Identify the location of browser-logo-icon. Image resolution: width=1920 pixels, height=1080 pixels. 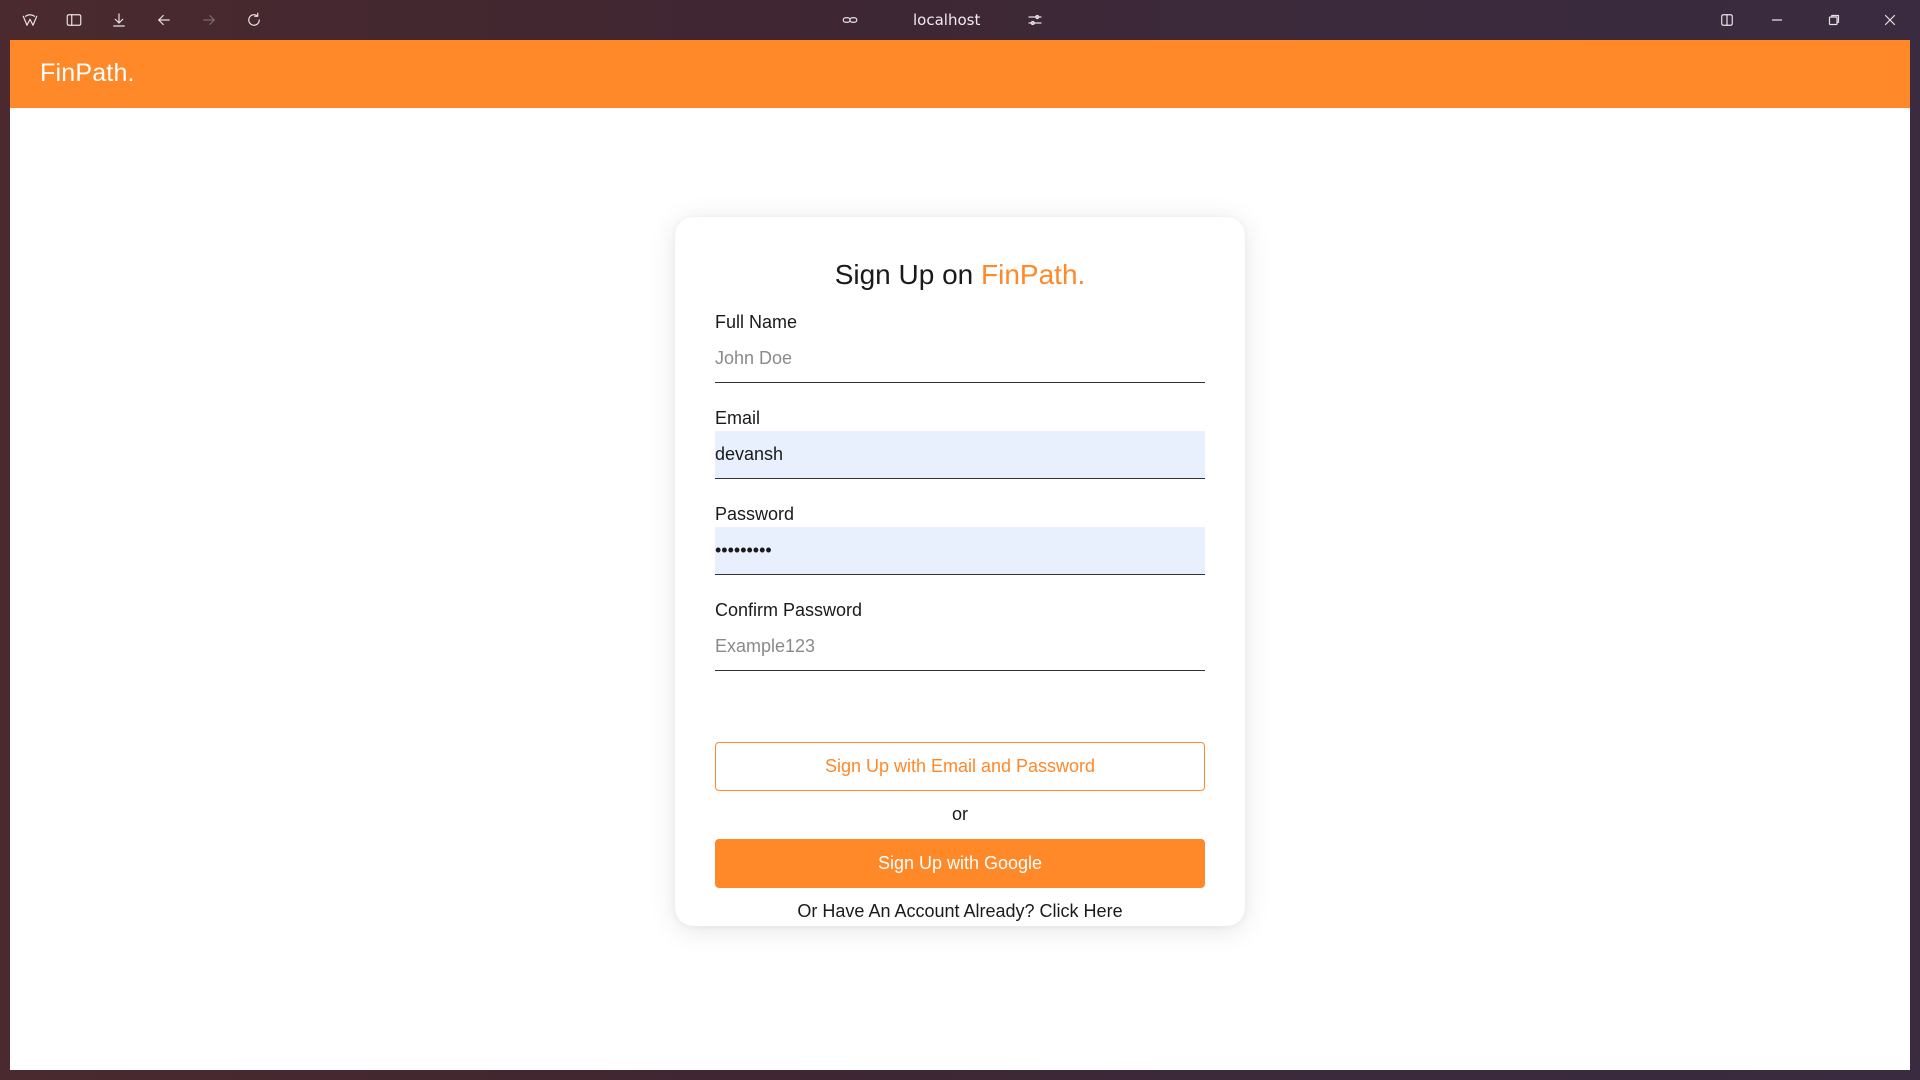
(30, 20).